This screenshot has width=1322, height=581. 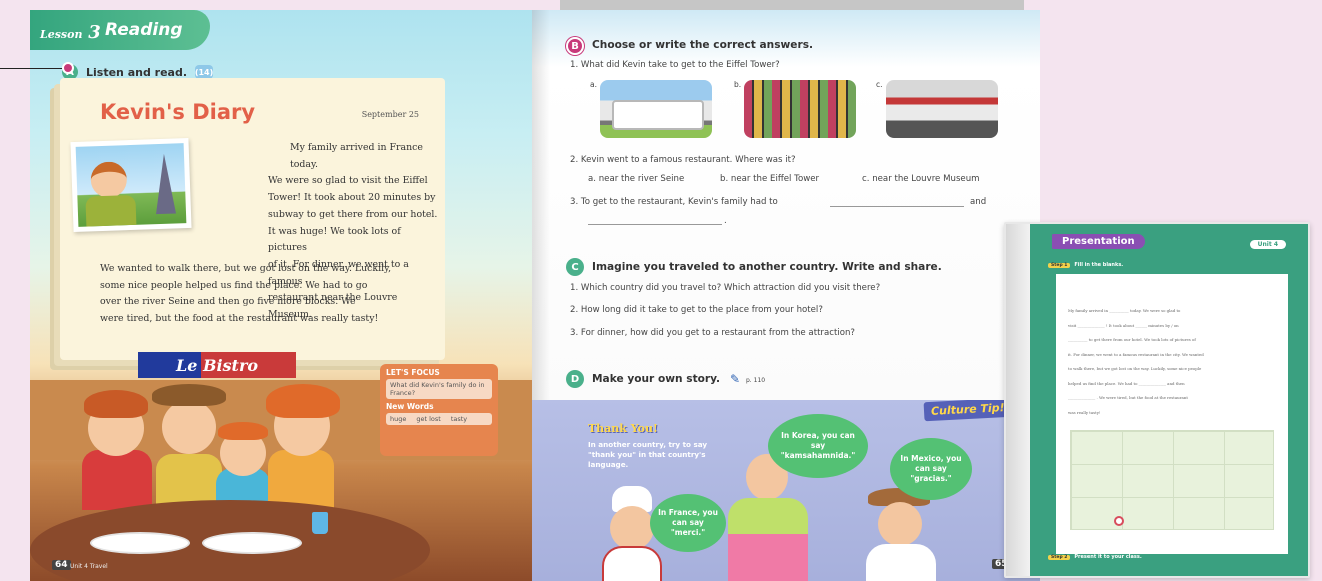 What do you see at coordinates (348, 181) in the screenshot?
I see `diary-line: We were so glad to visit the Eiffel` at bounding box center [348, 181].